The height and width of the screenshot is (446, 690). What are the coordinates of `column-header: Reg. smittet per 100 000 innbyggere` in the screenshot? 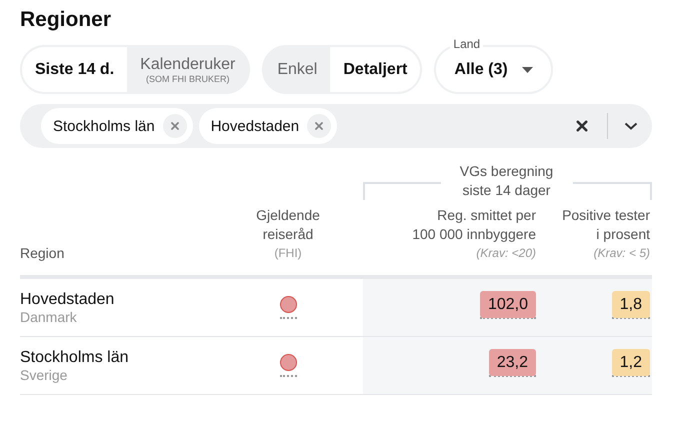 It's located at (474, 225).